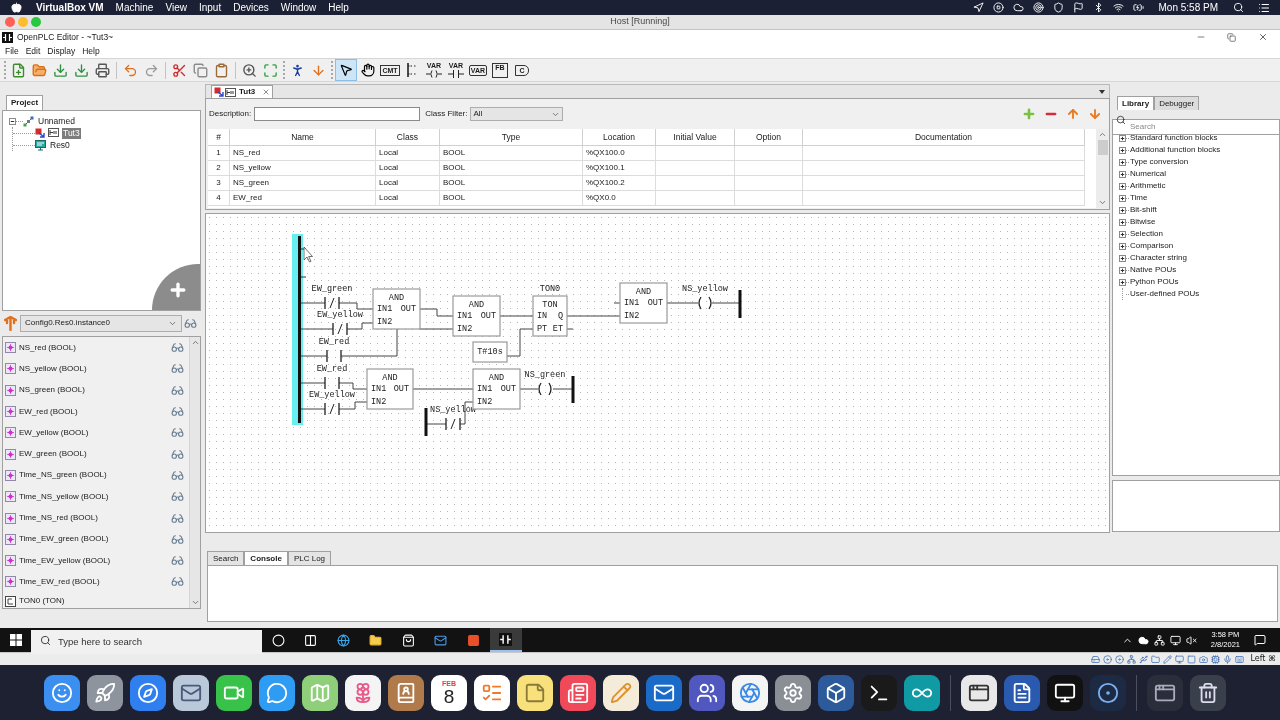 Image resolution: width=1280 pixels, height=720 pixels. What do you see at coordinates (1096, 659) in the screenshot?
I see `hard-drive-icon` at bounding box center [1096, 659].